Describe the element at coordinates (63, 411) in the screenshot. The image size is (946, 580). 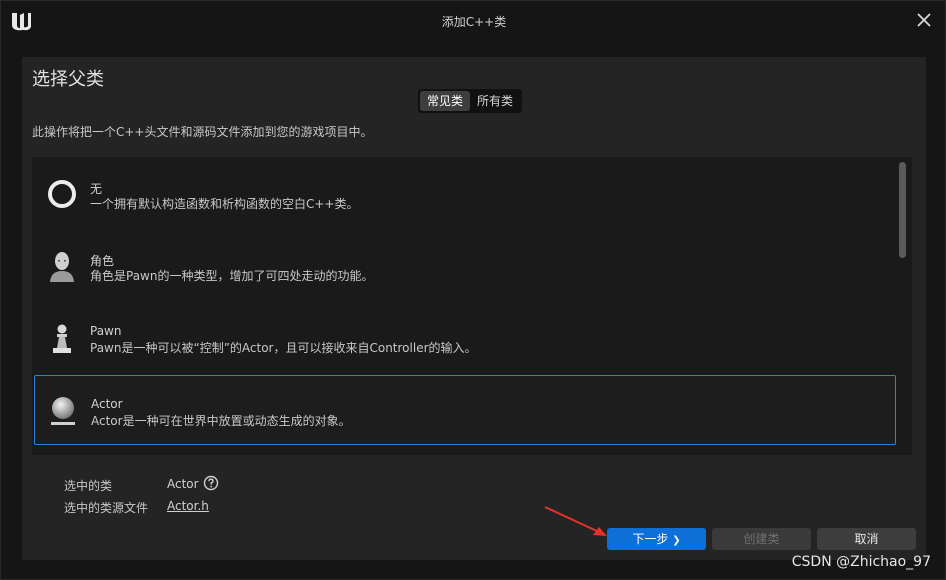
I see `sphere-icon` at that location.